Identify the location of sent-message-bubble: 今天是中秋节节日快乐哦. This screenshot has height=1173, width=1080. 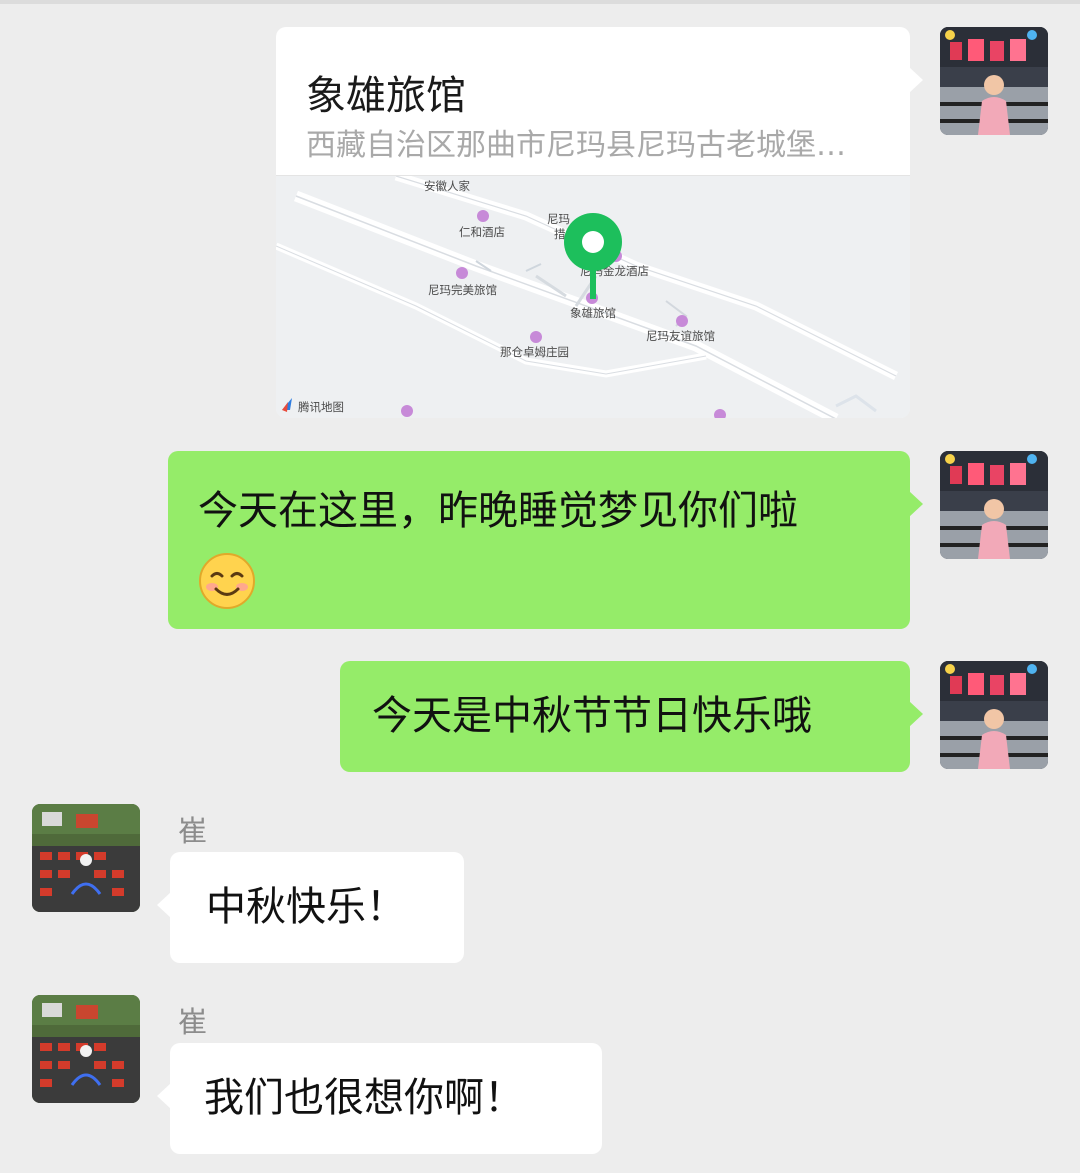
(631, 716).